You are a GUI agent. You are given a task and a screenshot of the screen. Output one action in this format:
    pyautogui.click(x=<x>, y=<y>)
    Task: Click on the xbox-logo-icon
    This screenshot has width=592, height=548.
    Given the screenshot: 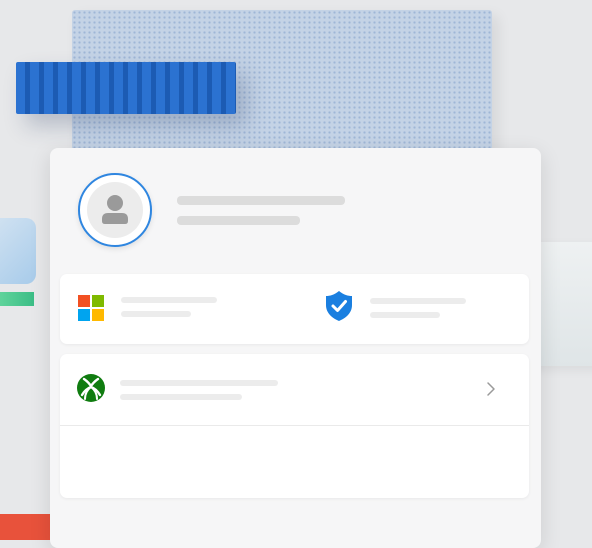 What is the action you would take?
    pyautogui.click(x=91, y=388)
    